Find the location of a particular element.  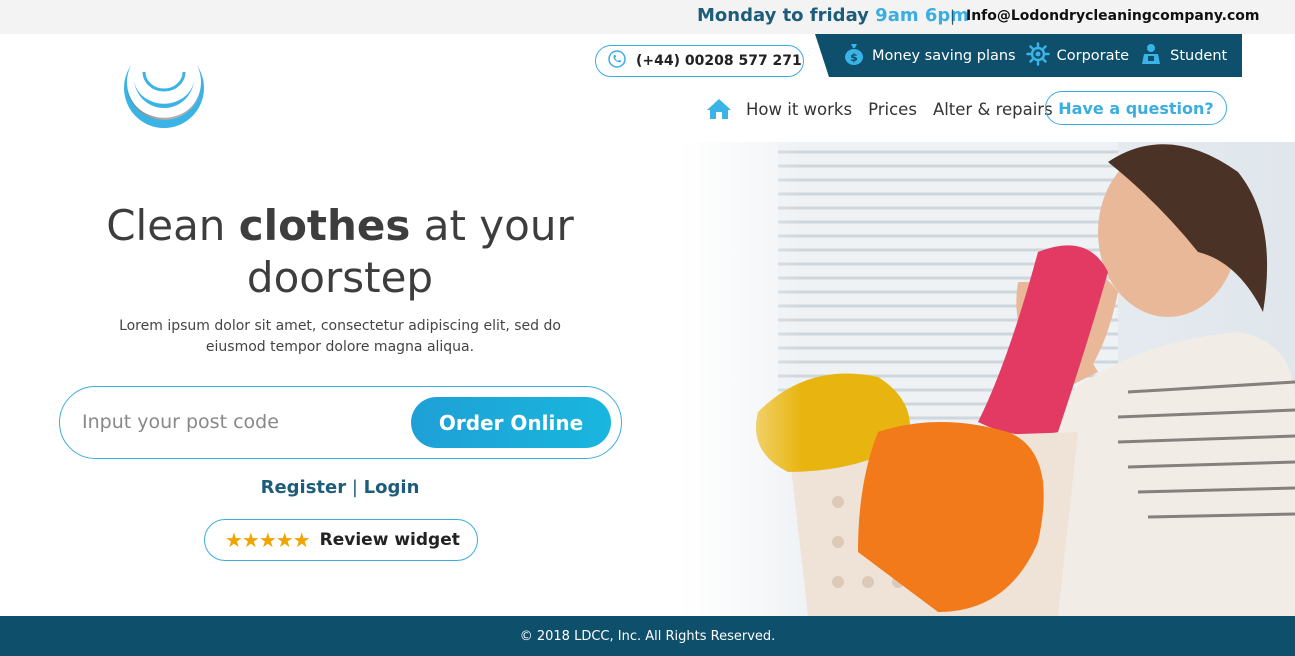

review-widget: ★★★★★ Review widget is located at coordinates (341, 540).